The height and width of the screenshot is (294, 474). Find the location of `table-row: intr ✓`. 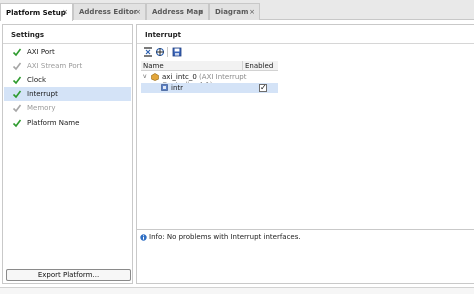

table-row: intr ✓ is located at coordinates (209, 88).